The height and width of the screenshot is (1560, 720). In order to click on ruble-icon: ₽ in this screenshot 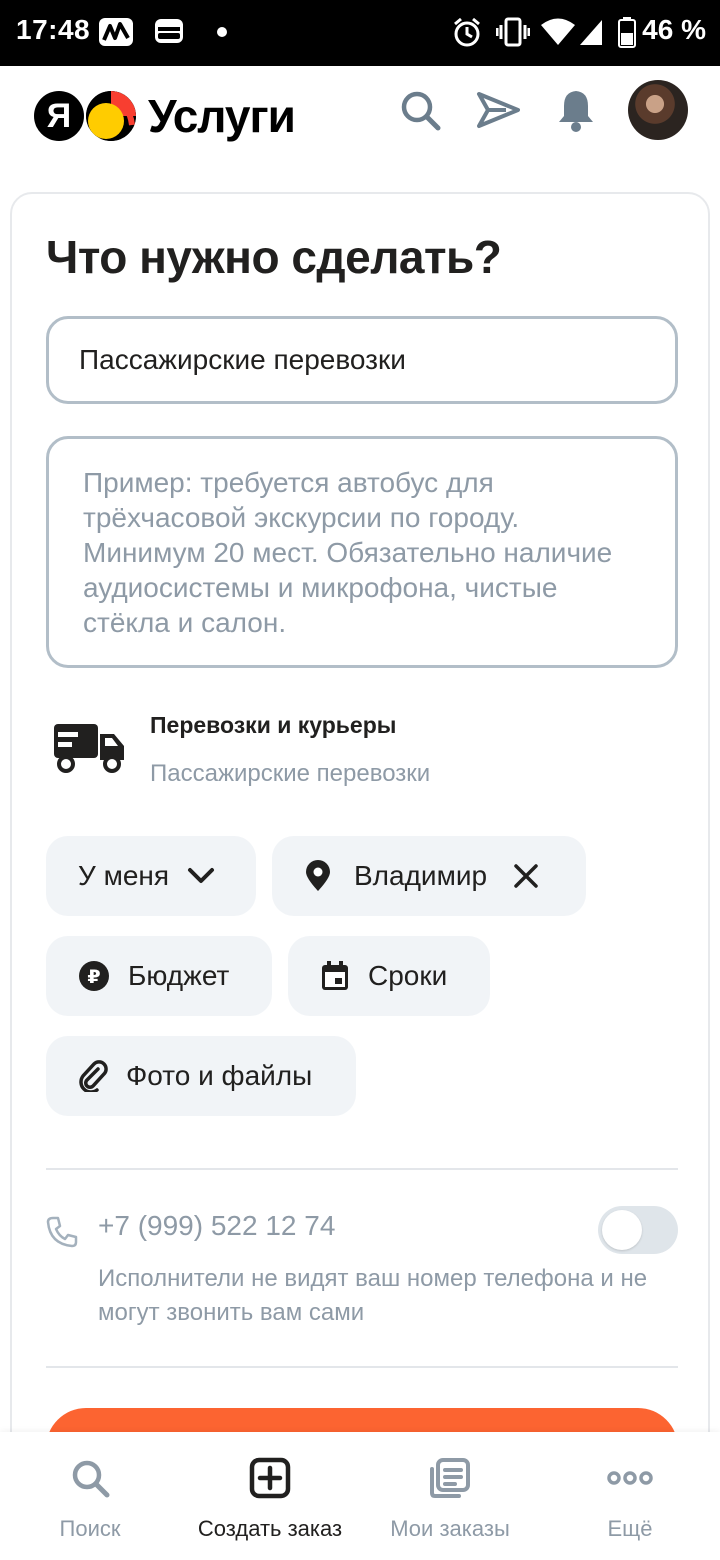, I will do `click(94, 976)`.